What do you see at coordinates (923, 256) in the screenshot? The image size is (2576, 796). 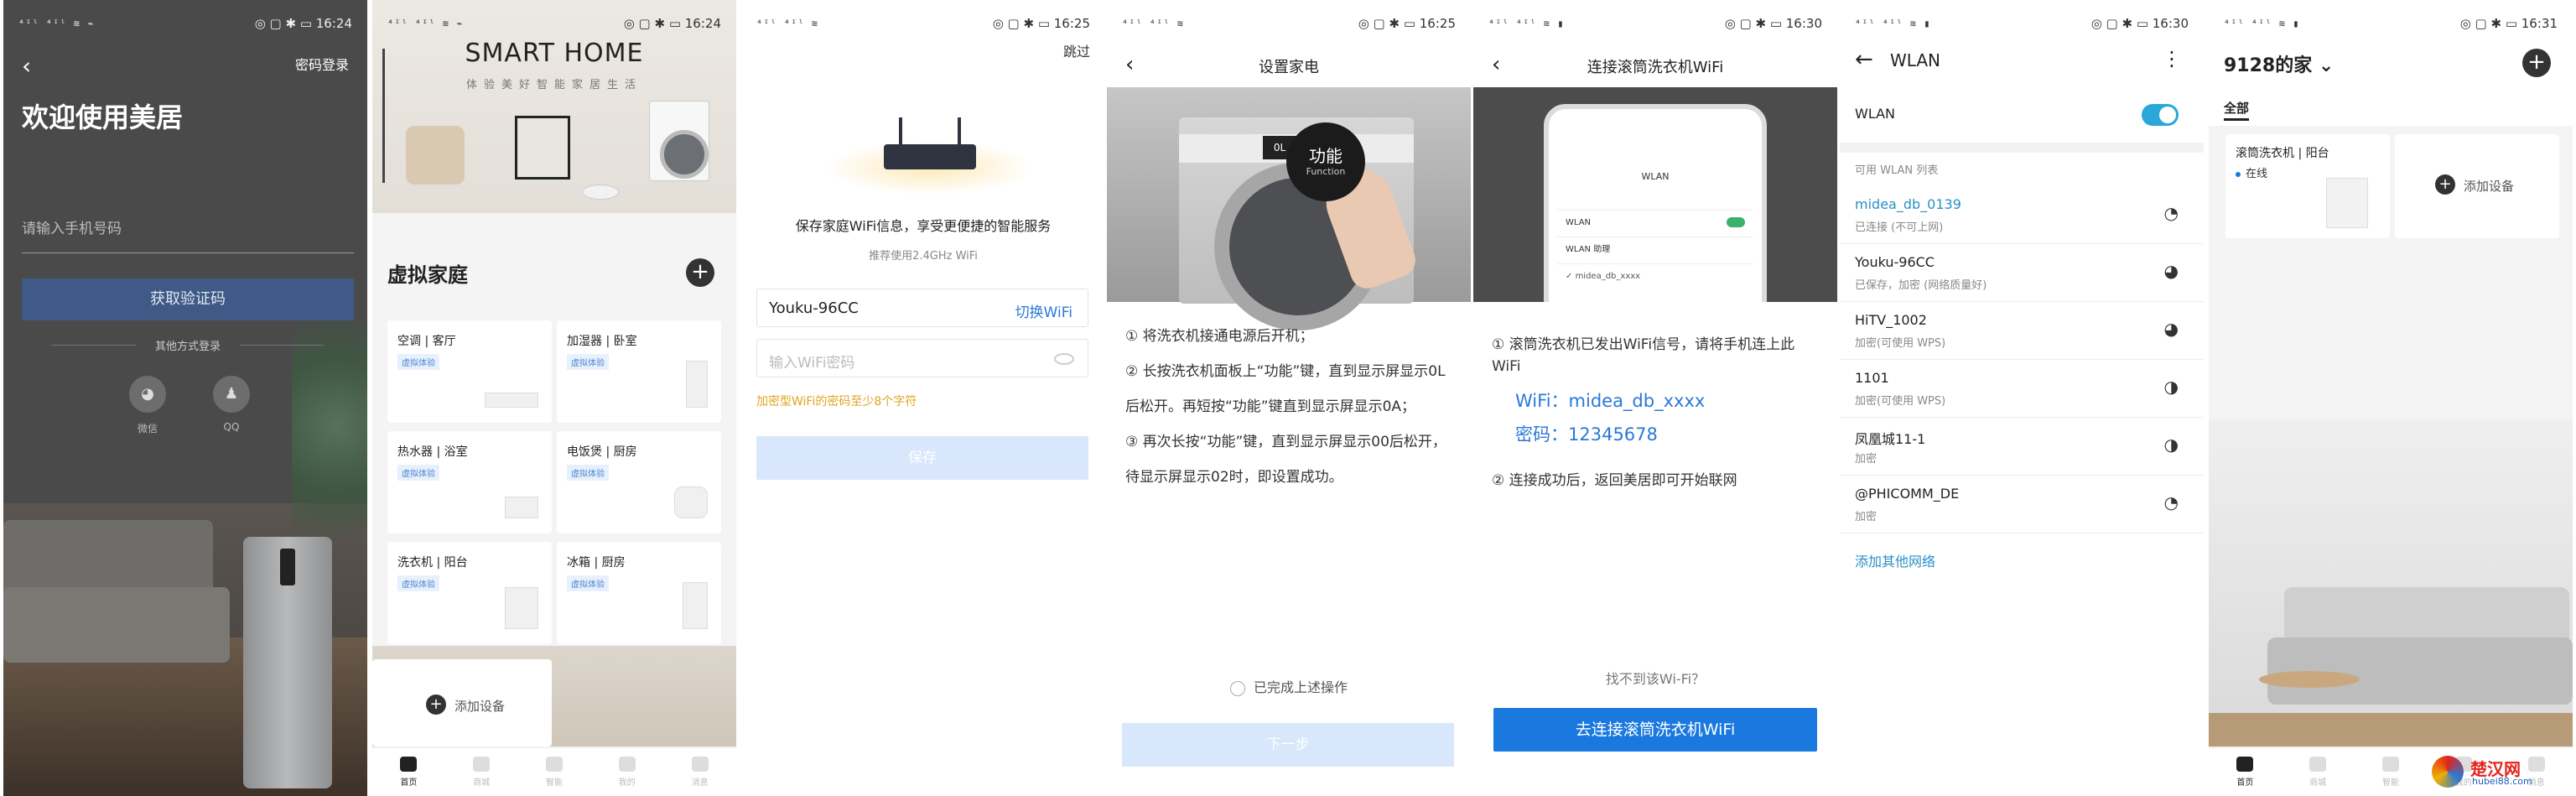 I see `sub-headline: 推荐使用2.4GHz WiFi` at bounding box center [923, 256].